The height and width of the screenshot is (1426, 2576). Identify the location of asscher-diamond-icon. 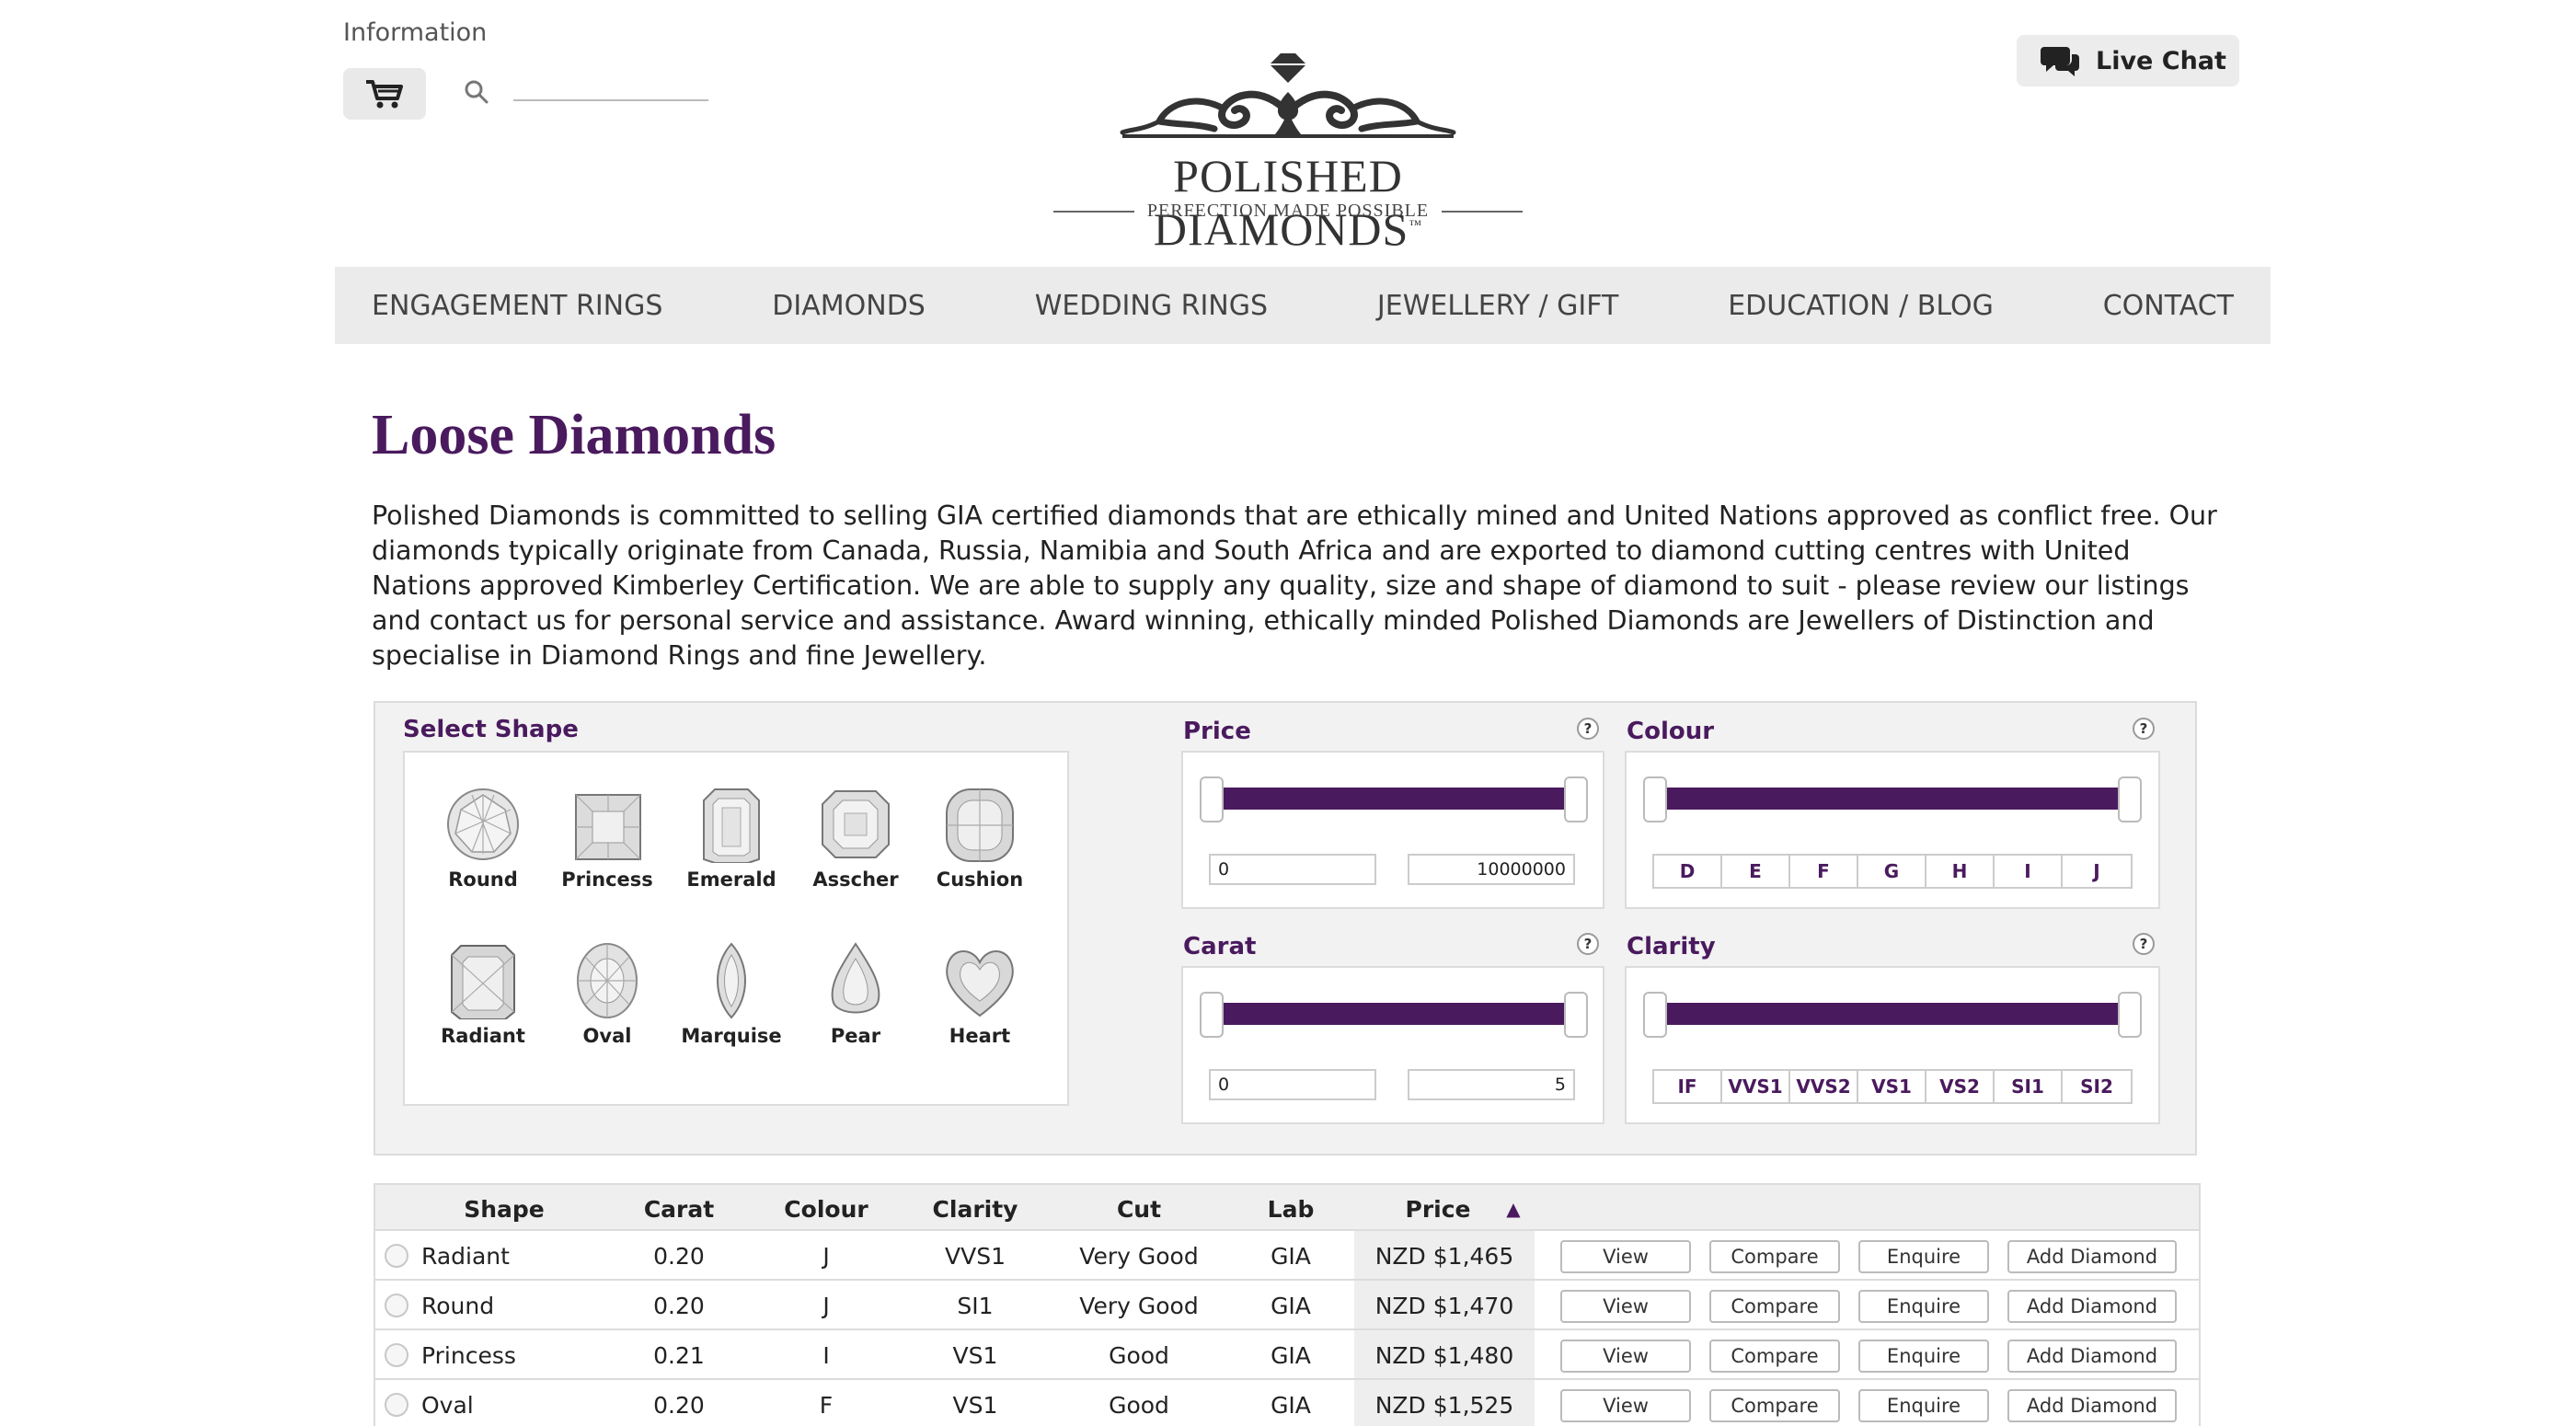
(856, 824).